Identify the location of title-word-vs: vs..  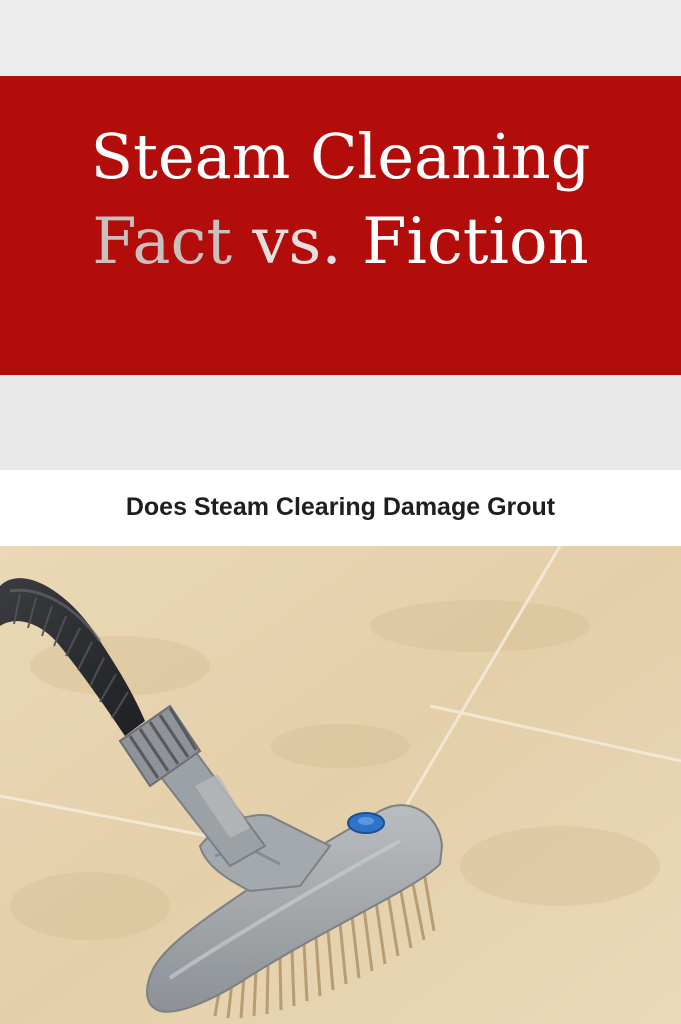
(297, 242).